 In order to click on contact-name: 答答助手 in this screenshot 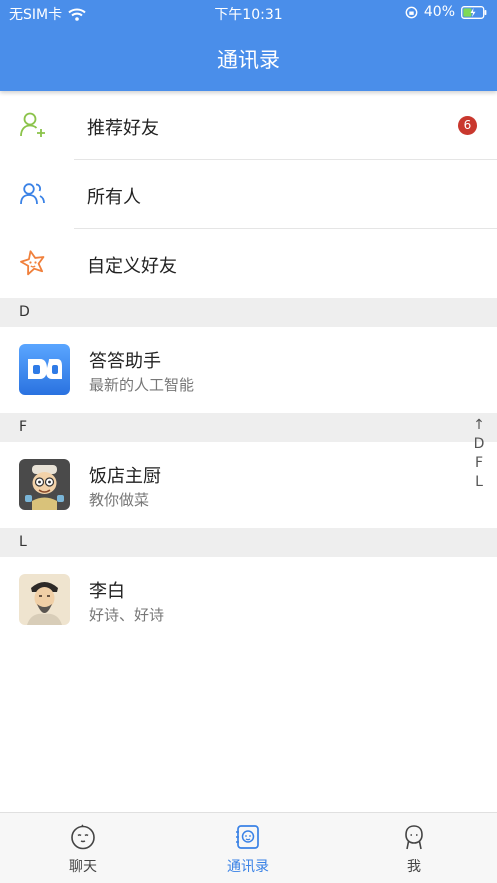, I will do `click(125, 361)`.